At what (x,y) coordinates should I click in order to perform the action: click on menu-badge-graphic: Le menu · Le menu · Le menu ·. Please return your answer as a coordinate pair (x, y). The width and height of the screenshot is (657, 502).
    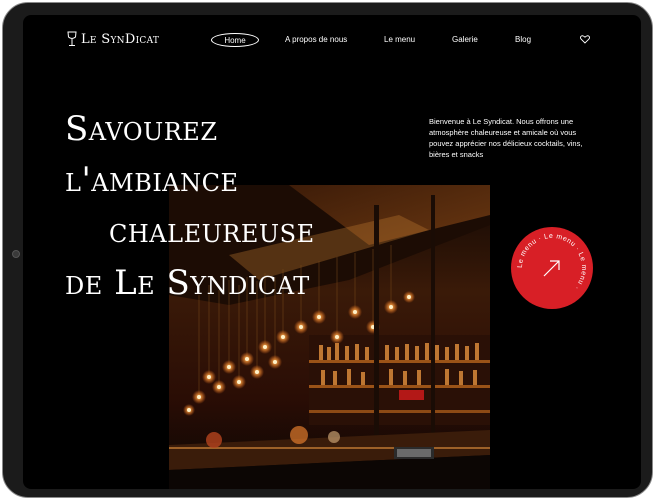
    Looking at the image, I should click on (552, 262).